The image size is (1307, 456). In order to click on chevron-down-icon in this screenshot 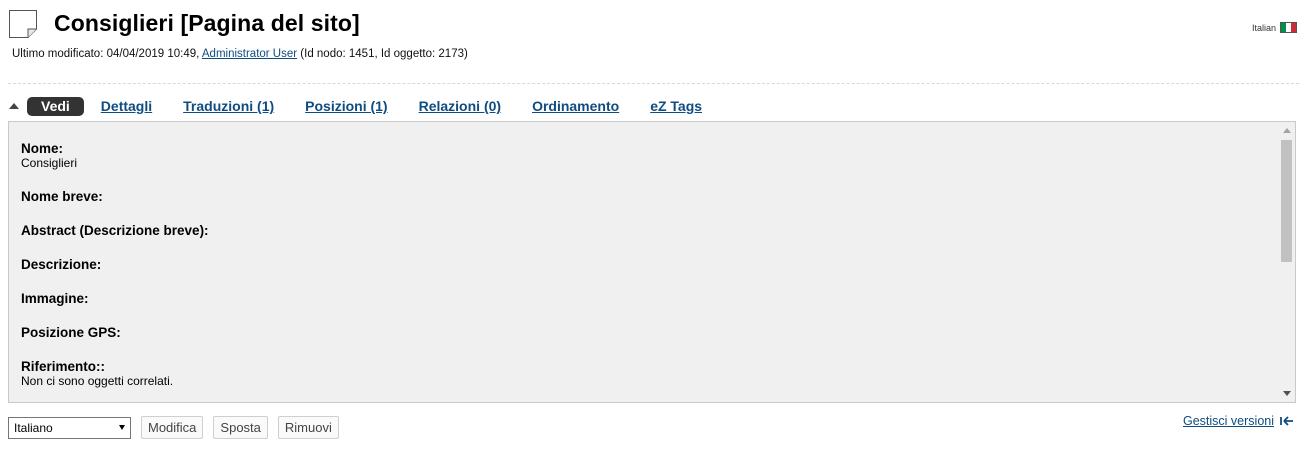, I will do `click(122, 427)`.